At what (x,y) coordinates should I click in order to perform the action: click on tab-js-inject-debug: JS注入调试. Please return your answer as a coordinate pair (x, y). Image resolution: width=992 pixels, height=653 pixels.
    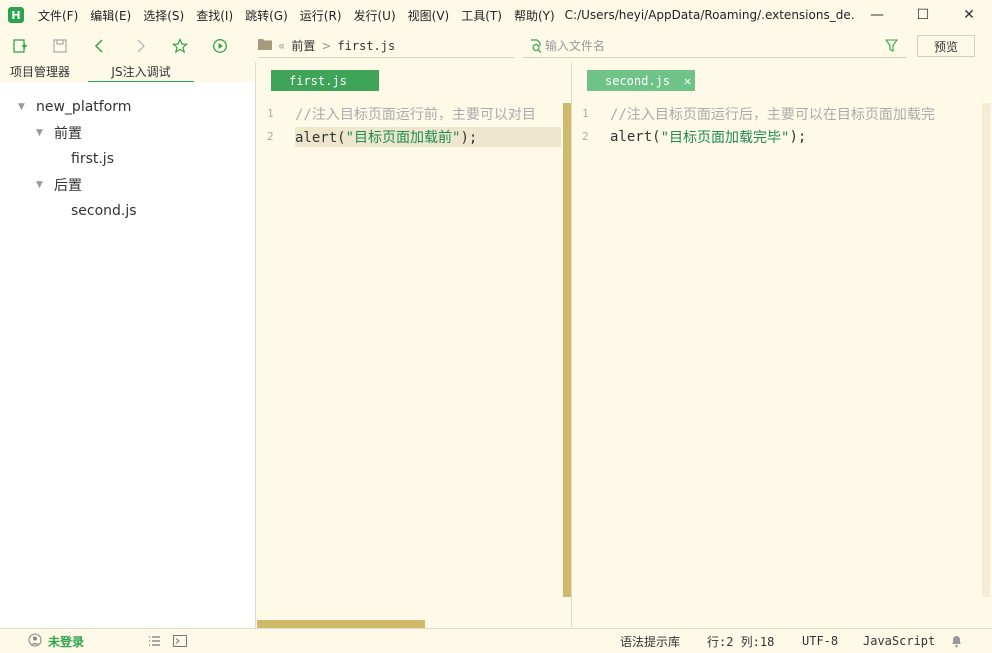
    Looking at the image, I should click on (141, 72).